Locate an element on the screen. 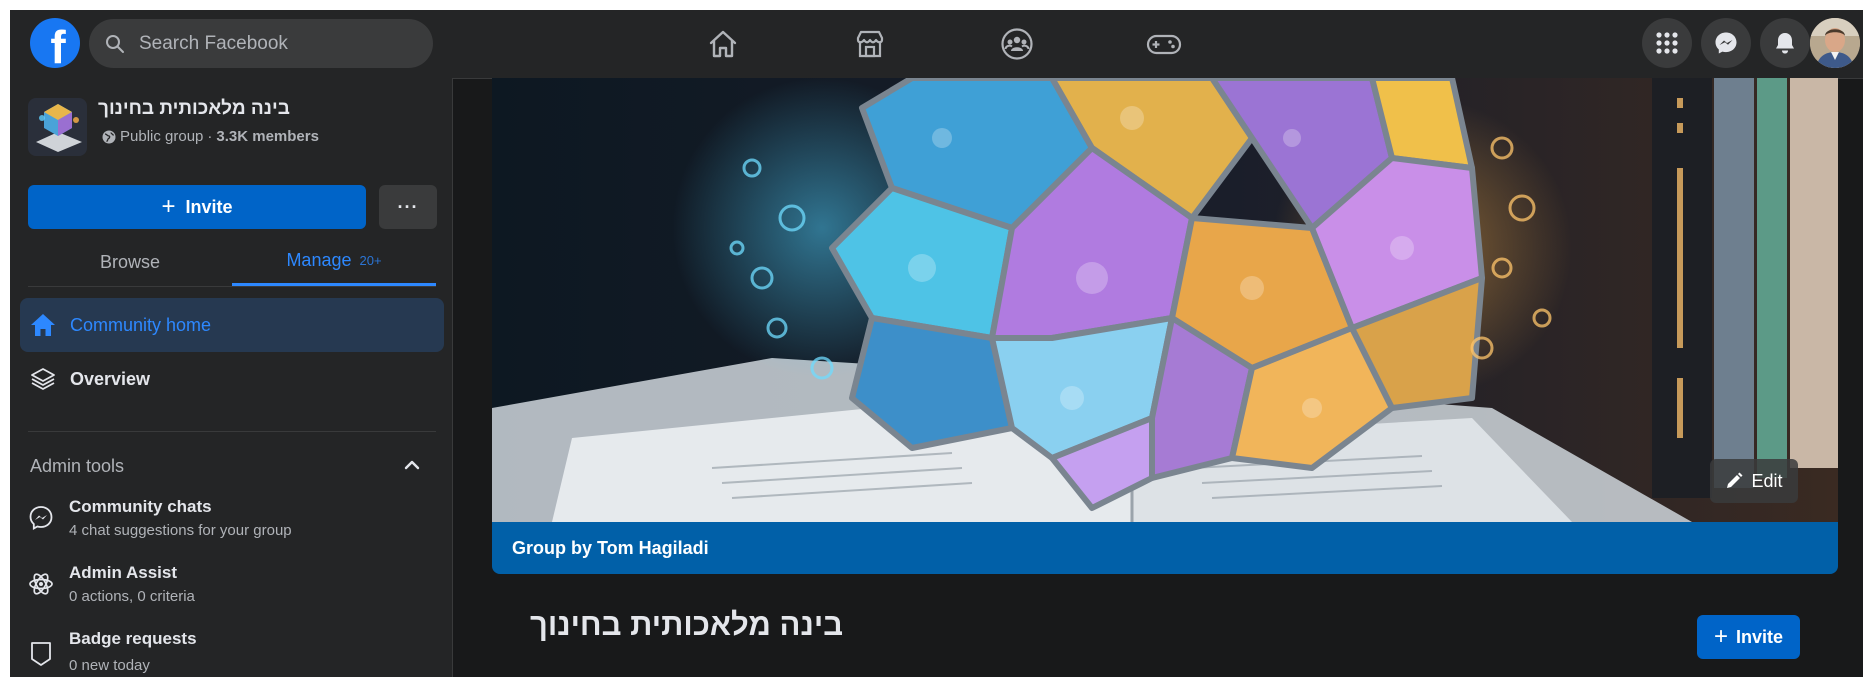 This screenshot has width=1863, height=677. chevron-up-icon is located at coordinates (412, 467).